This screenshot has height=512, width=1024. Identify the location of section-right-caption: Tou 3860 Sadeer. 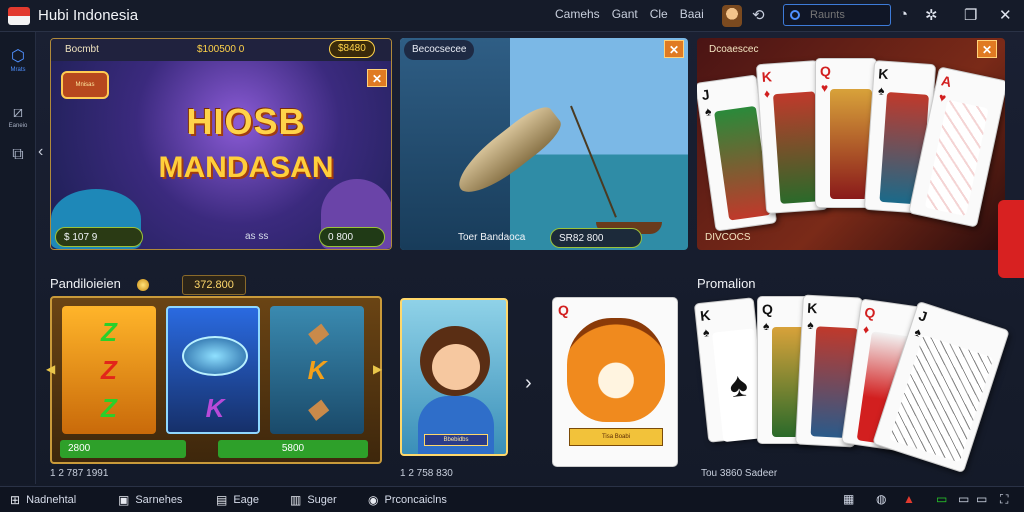
(739, 473).